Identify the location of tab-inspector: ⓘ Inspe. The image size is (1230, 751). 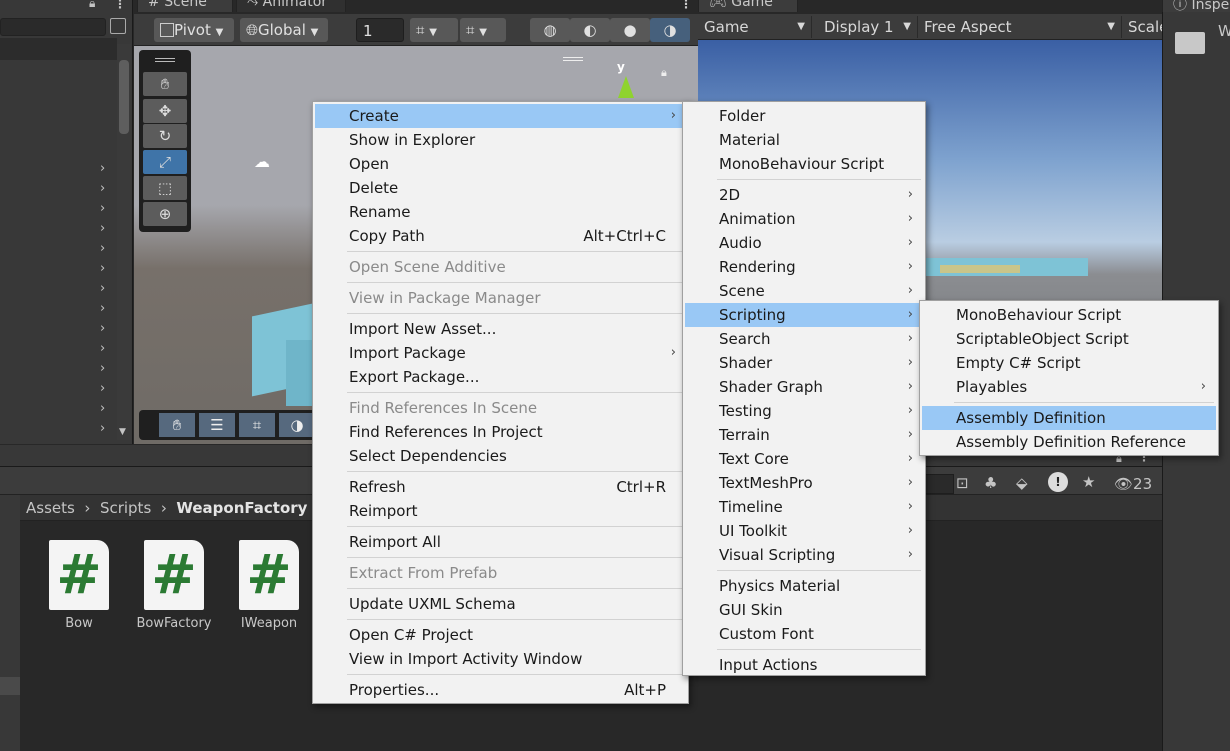
(1196, 6).